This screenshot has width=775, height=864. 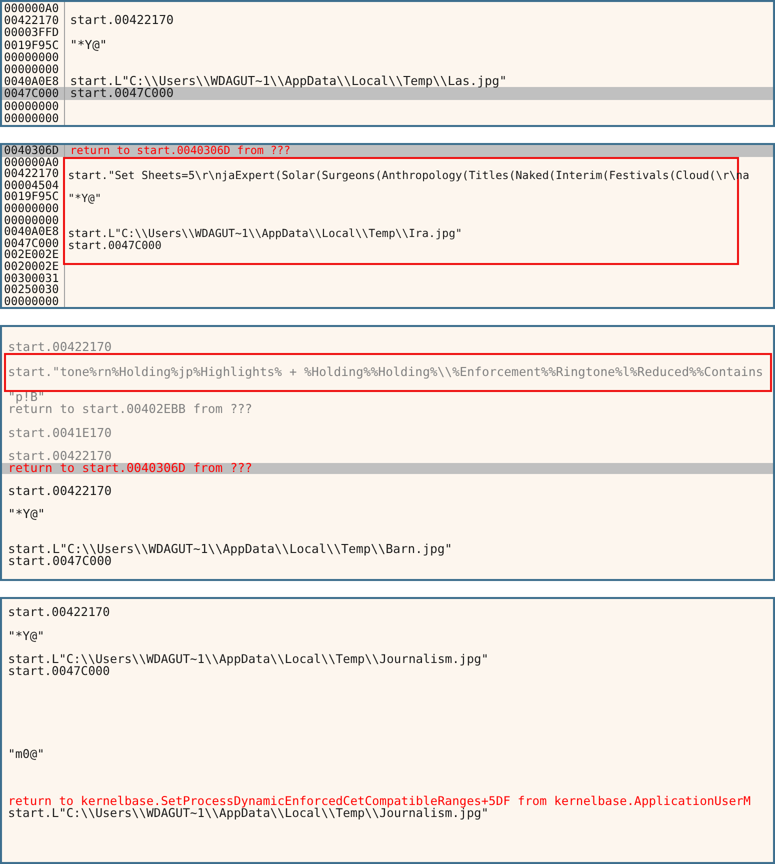 I want to click on comment-text: start.L"C:\\Users\\WDAGUT~1\\AppData\\Local\\Temp\\Barn.jpg", so click(x=229, y=550).